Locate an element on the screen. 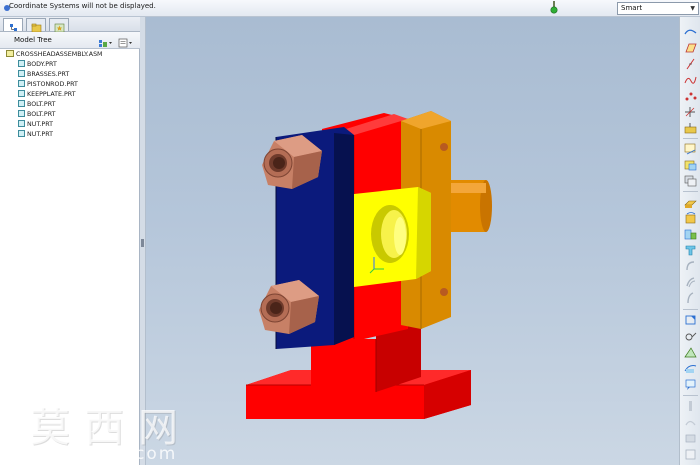  annotation-icon is located at coordinates (690, 149).